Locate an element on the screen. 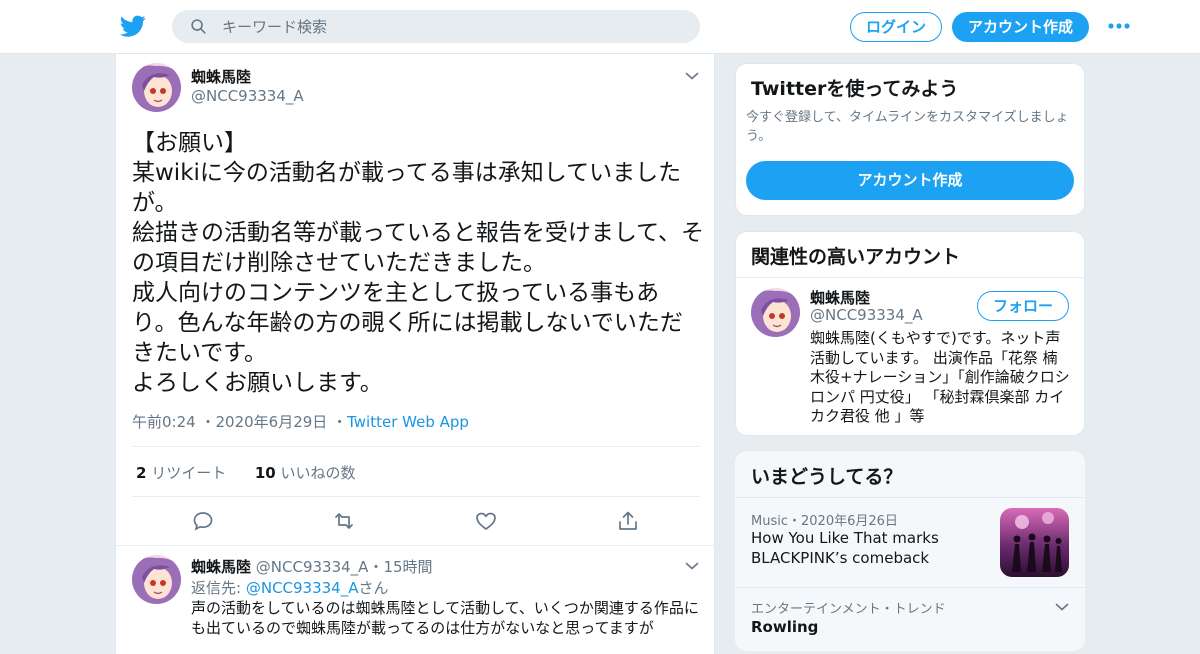 Image resolution: width=1200 pixels, height=654 pixels. tweet-stats: 2 リツイート 10 いいねの数 is located at coordinates (246, 472).